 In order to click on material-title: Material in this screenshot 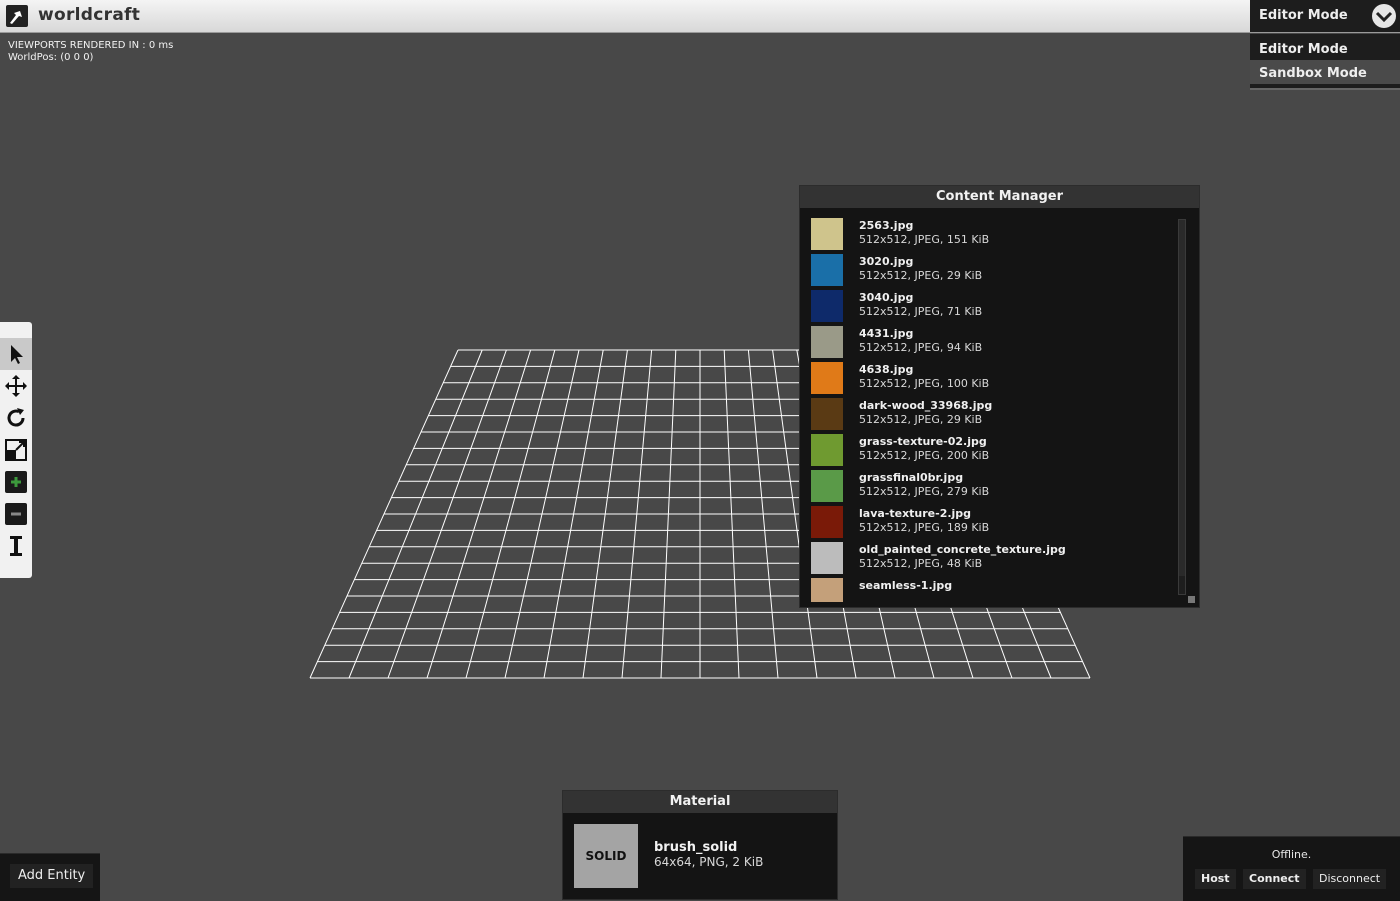, I will do `click(700, 802)`.